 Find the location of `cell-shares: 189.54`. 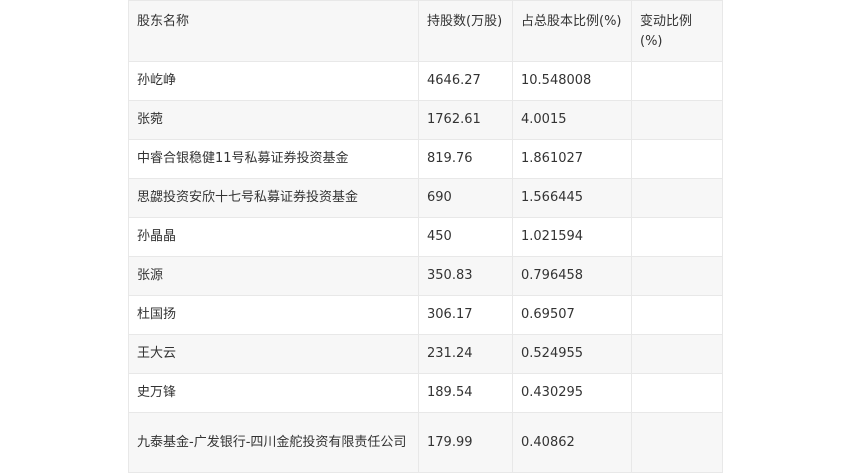

cell-shares: 189.54 is located at coordinates (465, 393).